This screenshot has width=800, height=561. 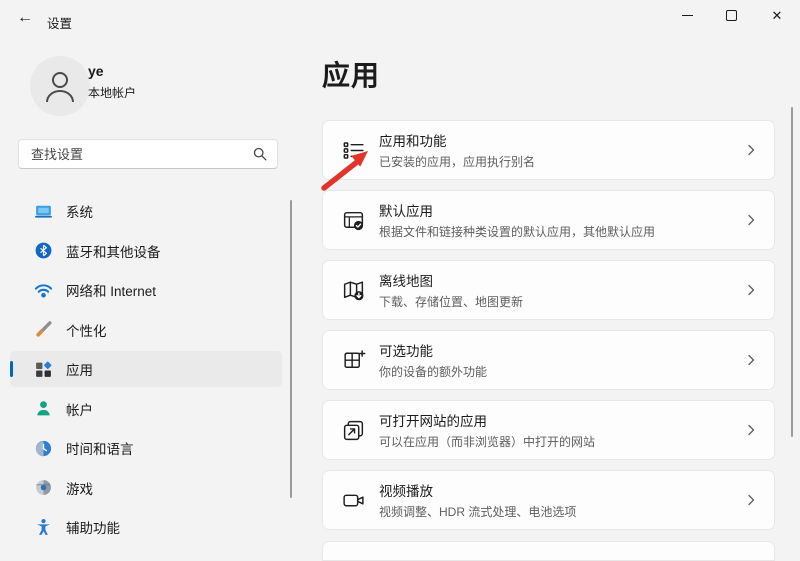 I want to click on apps-features-icon, so click(x=353, y=150).